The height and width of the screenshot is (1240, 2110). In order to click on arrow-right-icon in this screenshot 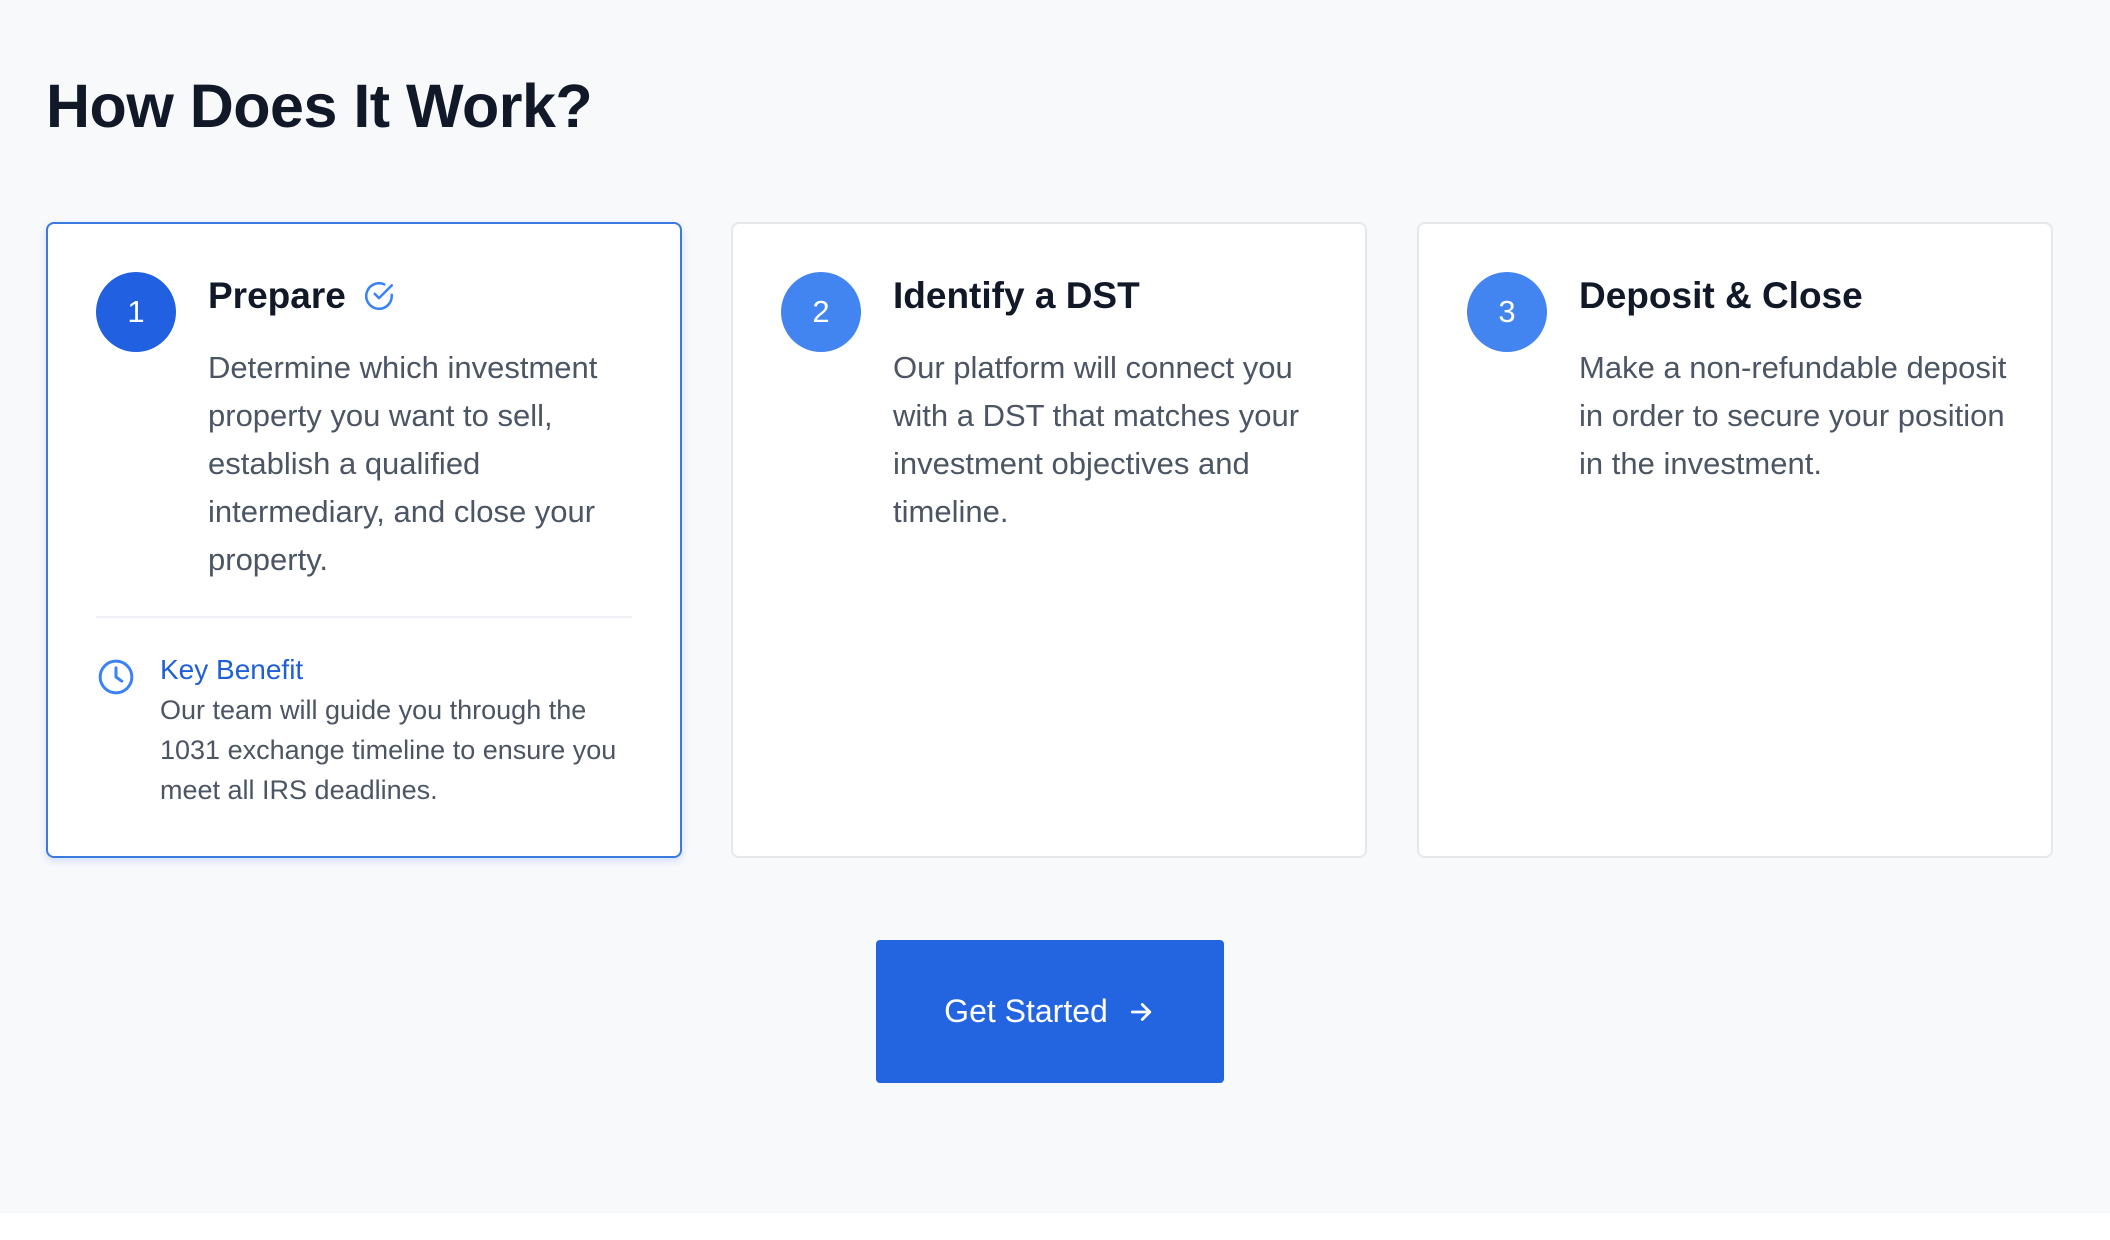, I will do `click(1141, 1012)`.